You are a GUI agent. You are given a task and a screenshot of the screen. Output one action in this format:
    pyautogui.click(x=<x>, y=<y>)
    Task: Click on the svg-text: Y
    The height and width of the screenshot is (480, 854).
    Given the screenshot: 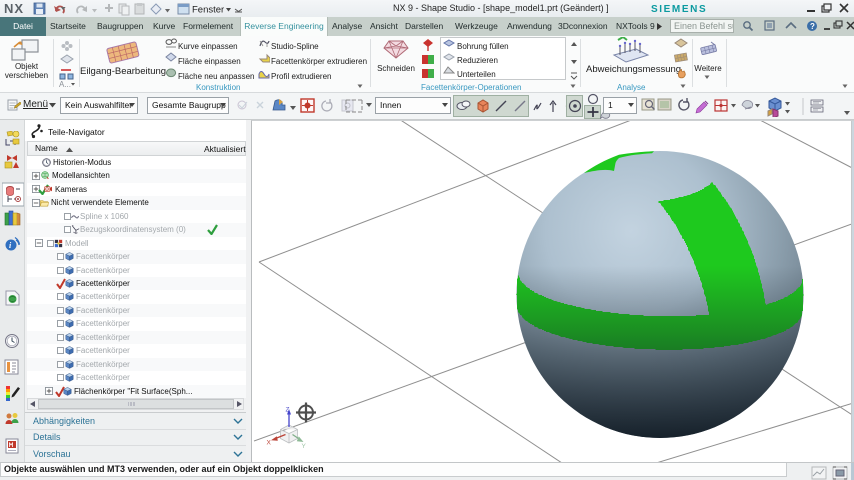 What is the action you would take?
    pyautogui.click(x=304, y=446)
    